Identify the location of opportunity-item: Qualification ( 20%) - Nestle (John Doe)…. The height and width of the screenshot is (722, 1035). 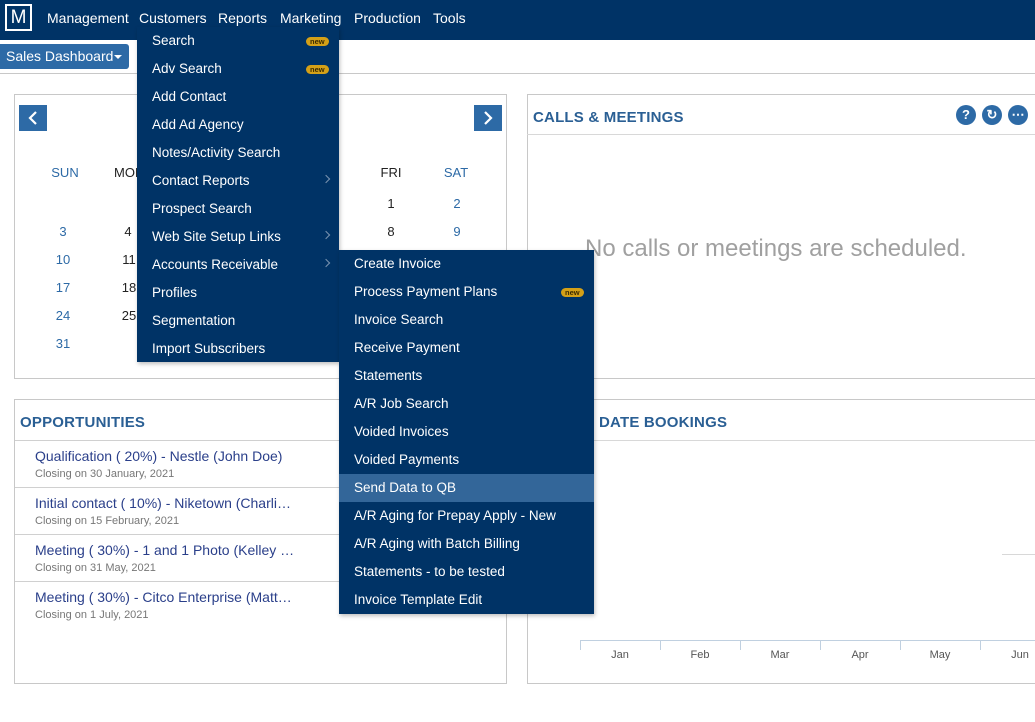
(177, 463).